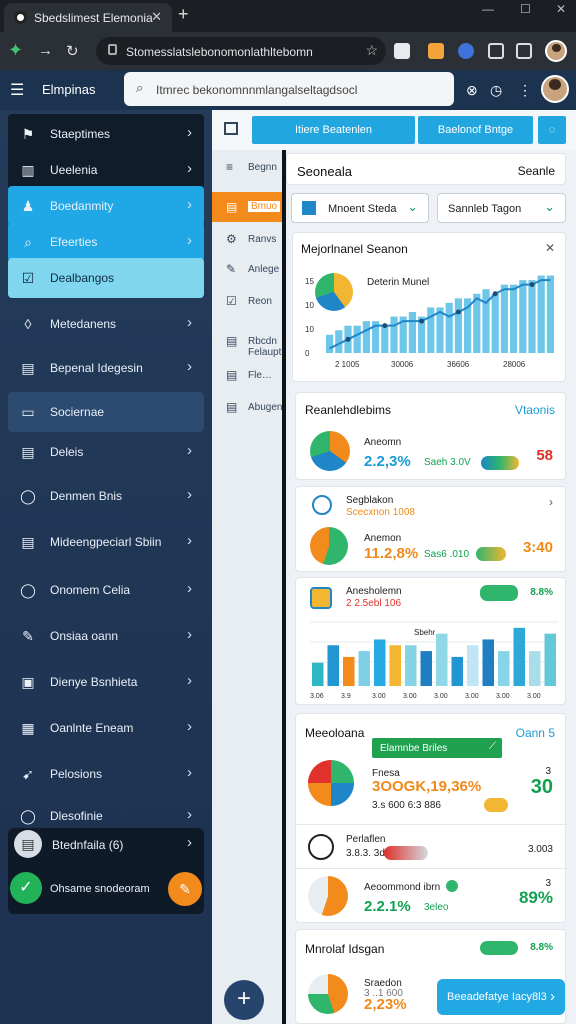 Image resolution: width=576 pixels, height=1024 pixels. What do you see at coordinates (17, 90) in the screenshot?
I see `hamburger-menu-icon: ☰` at bounding box center [17, 90].